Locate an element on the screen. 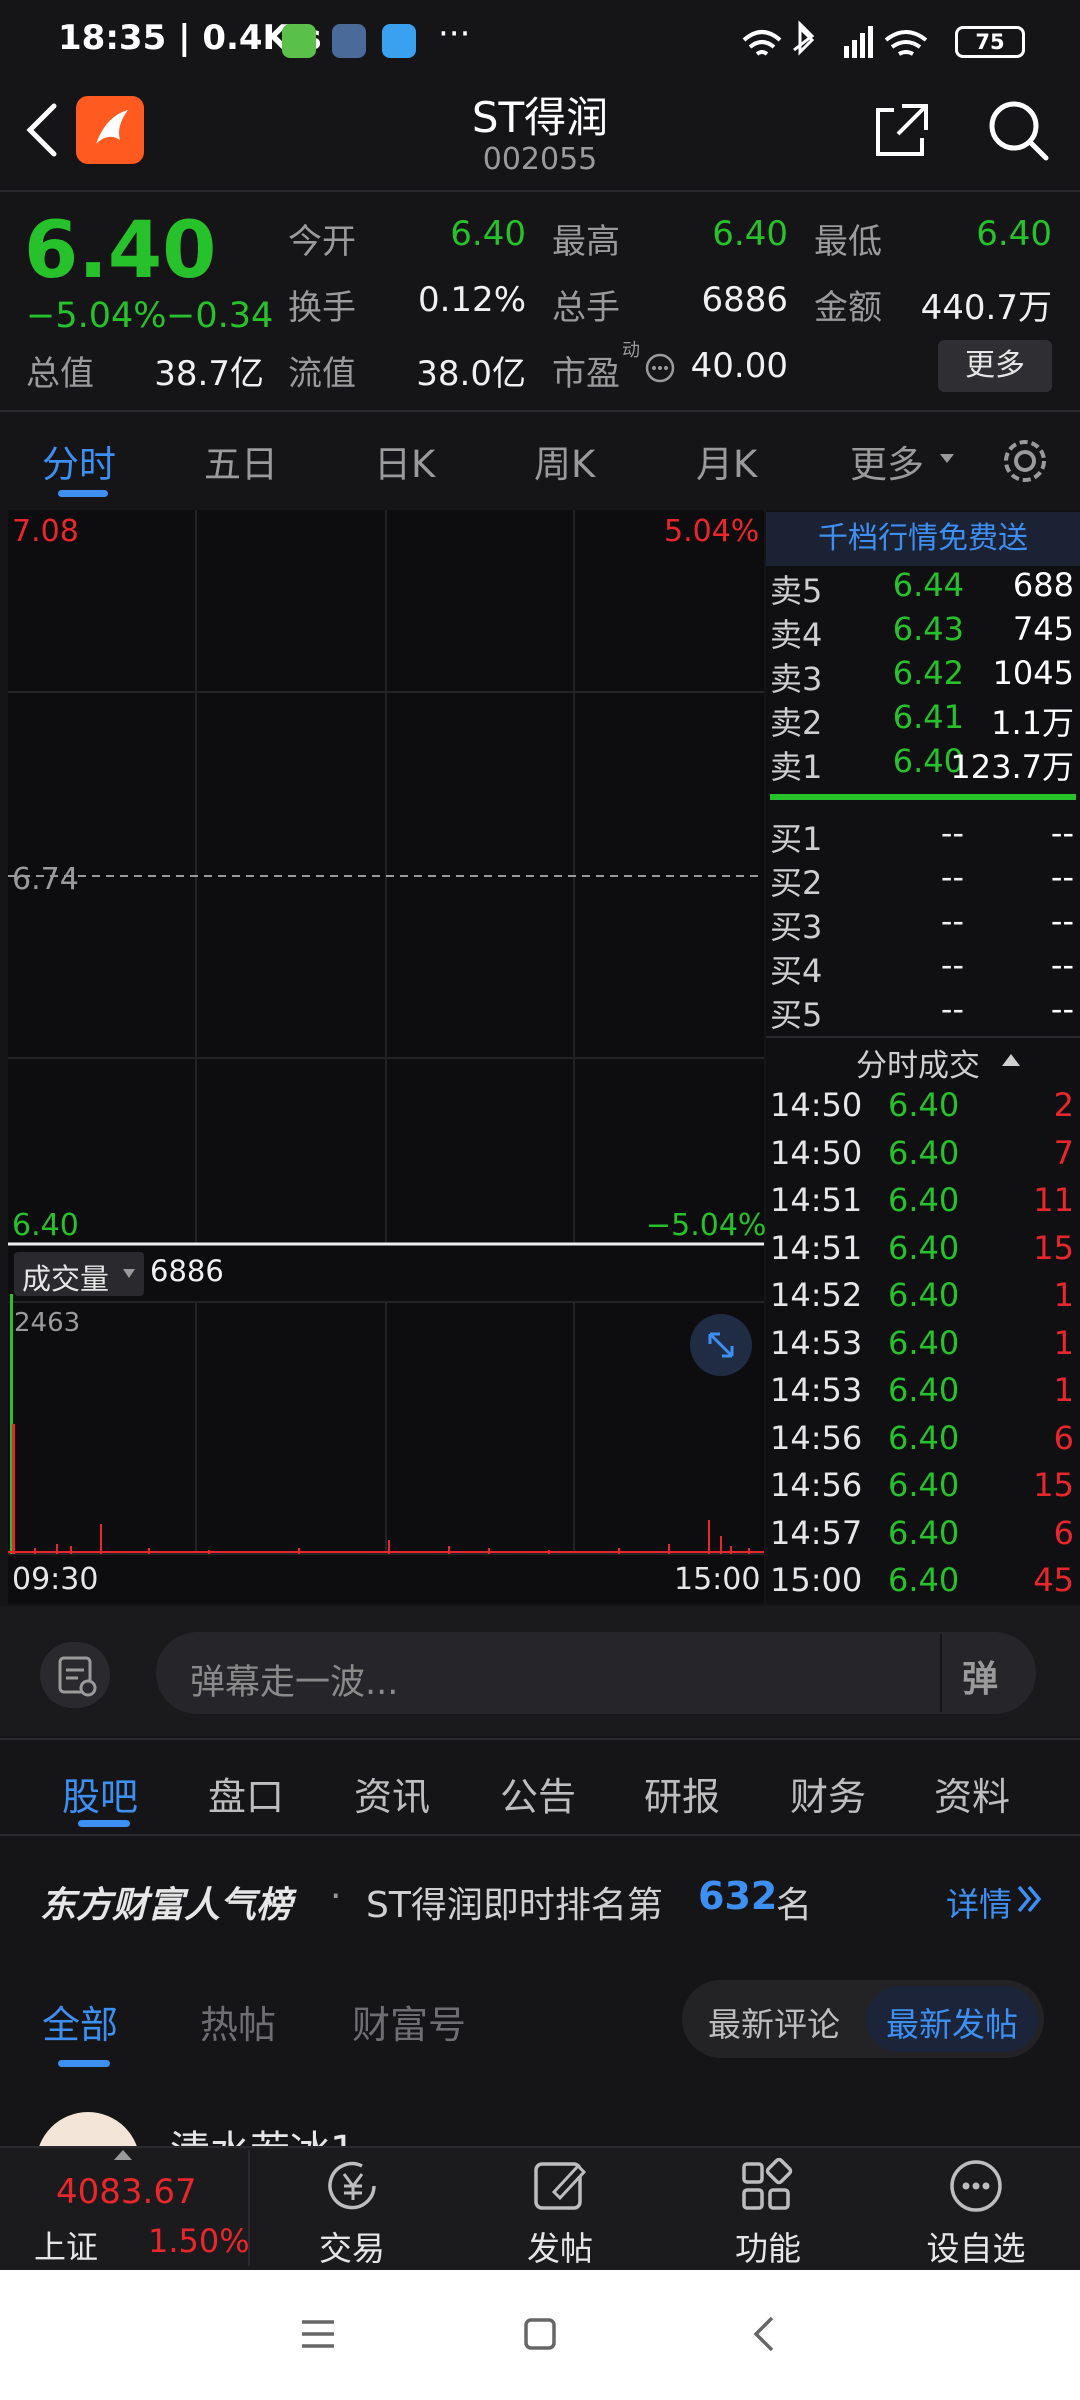  home-icon is located at coordinates (540, 2334).